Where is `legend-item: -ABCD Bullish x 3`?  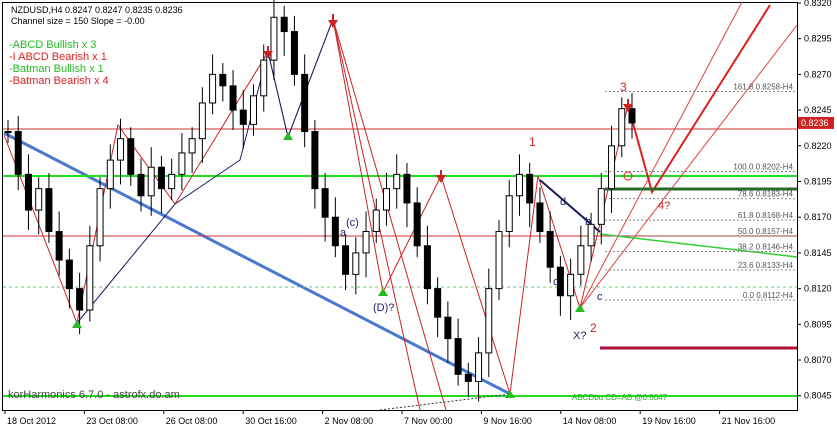
legend-item: -ABCD Bullish x 3 is located at coordinates (53, 45).